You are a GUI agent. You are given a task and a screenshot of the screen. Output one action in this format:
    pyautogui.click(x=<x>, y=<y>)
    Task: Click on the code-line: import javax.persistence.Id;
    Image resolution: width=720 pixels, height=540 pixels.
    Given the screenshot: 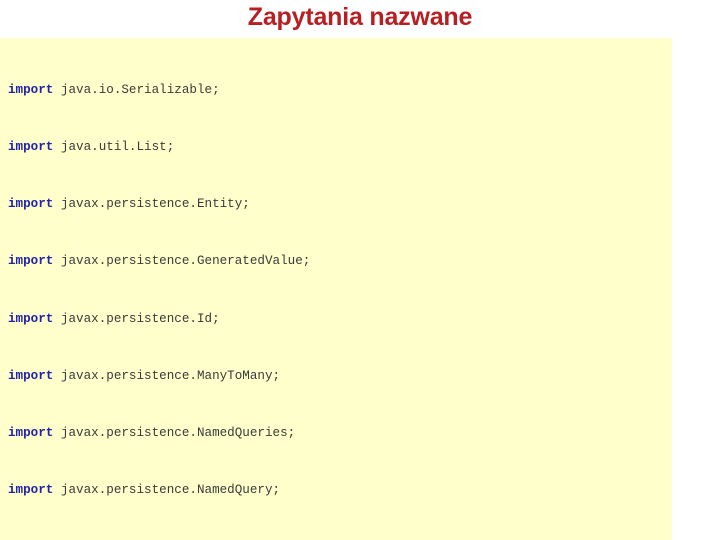 What is the action you would take?
    pyautogui.click(x=114, y=318)
    